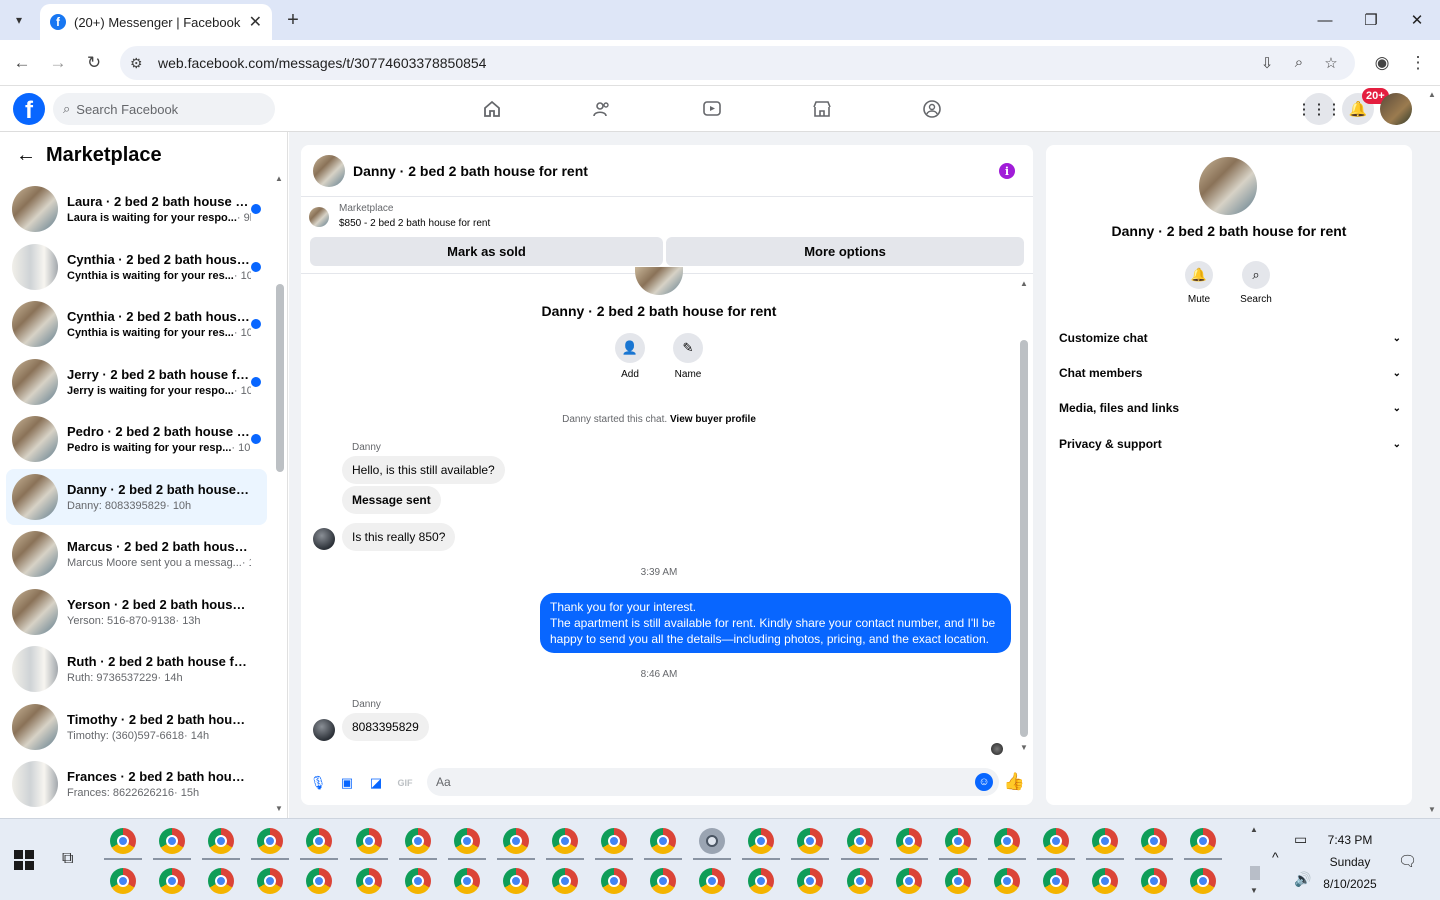 Image resolution: width=1440 pixels, height=900 pixels. What do you see at coordinates (1371, 20) in the screenshot?
I see `maximize-button: ❐` at bounding box center [1371, 20].